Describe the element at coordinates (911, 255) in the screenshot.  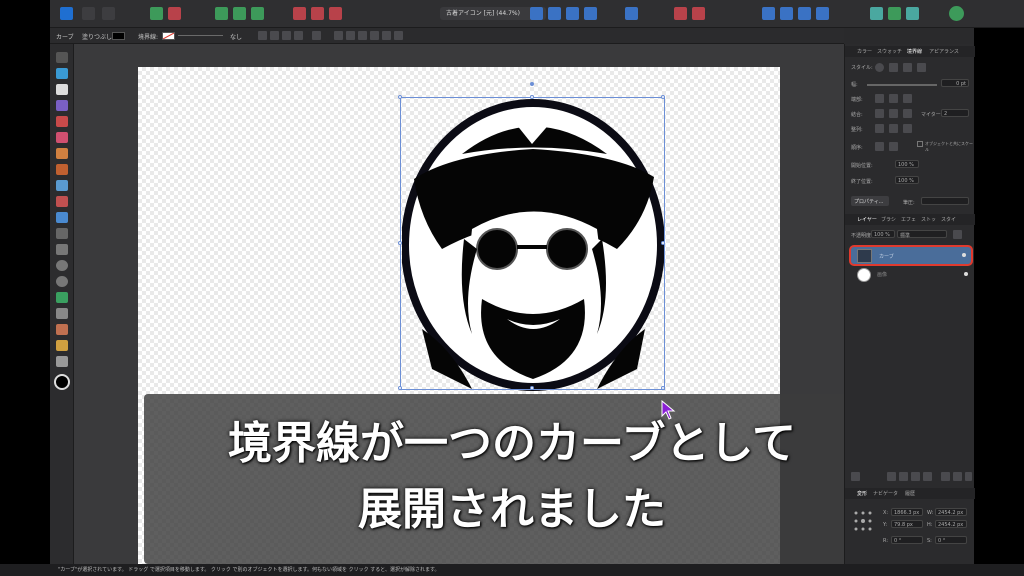
I see `layer-row-curve: カーブ` at that location.